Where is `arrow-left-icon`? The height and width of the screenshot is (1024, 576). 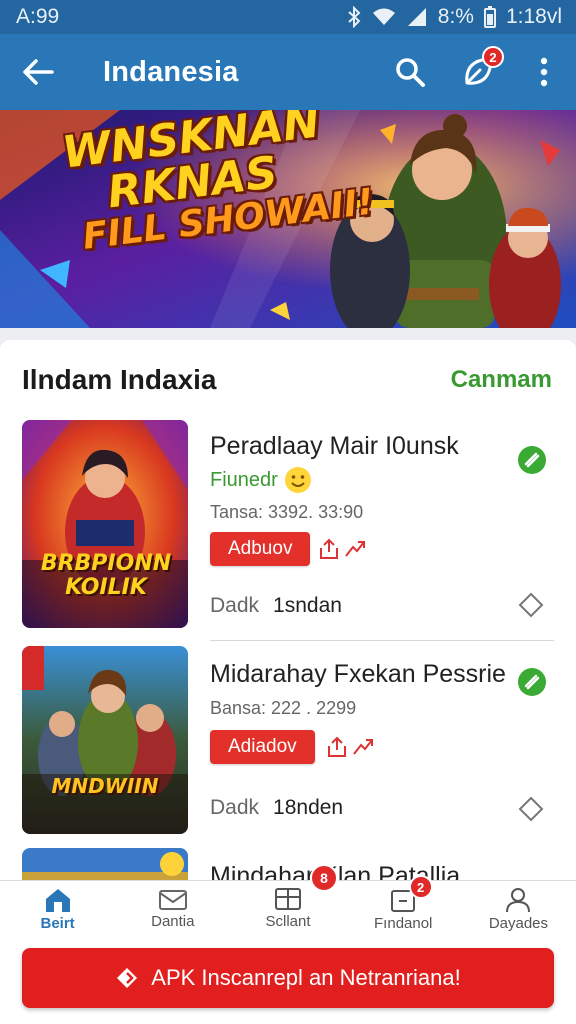
arrow-left-icon is located at coordinates (38, 72).